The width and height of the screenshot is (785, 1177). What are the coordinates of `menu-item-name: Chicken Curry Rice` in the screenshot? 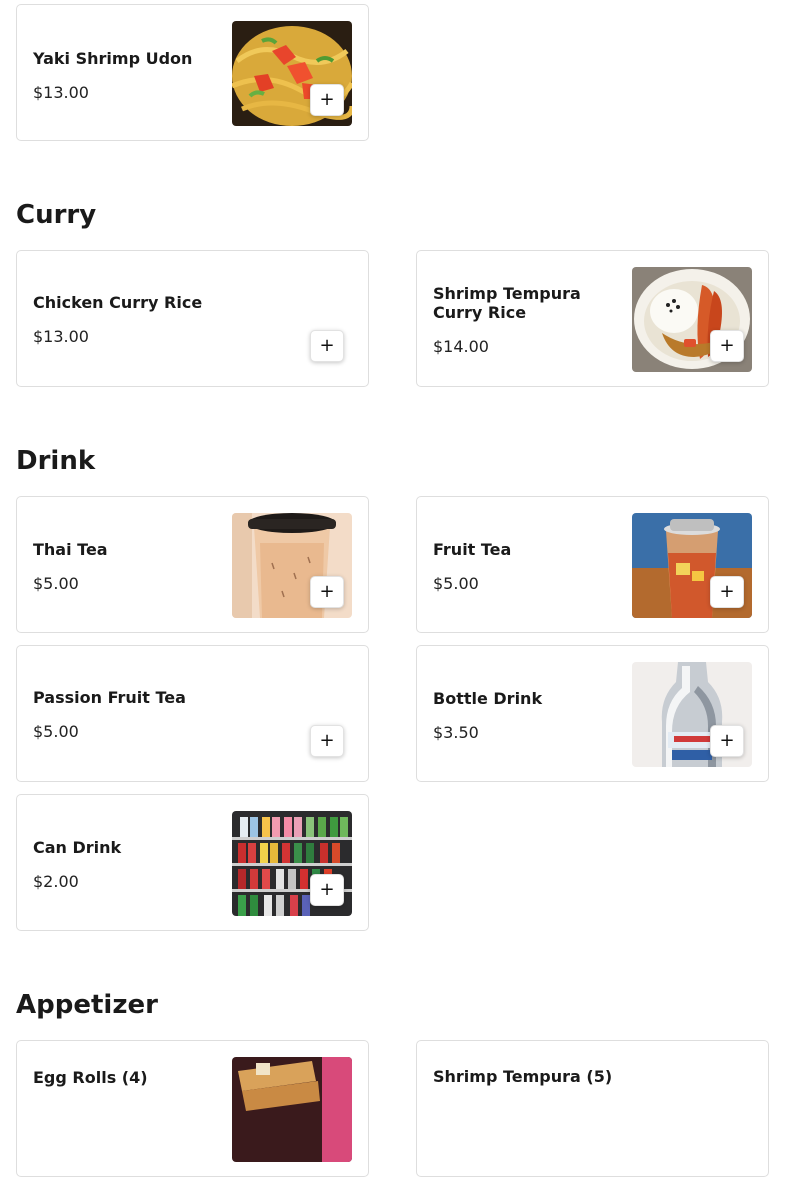 It's located at (118, 302).